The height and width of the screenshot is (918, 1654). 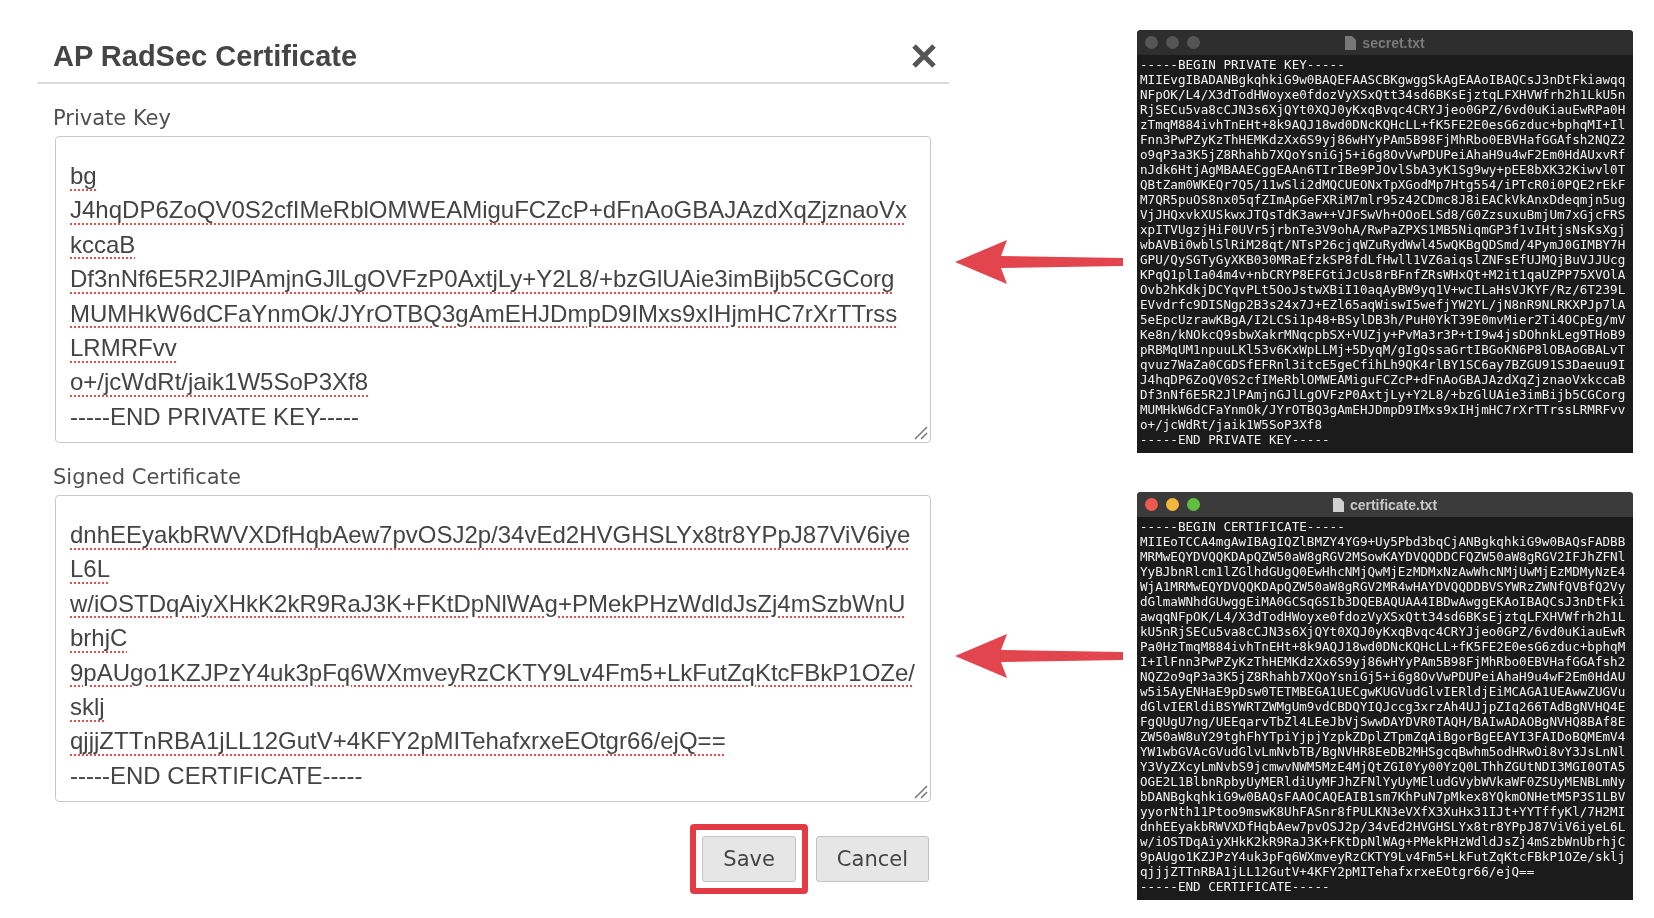 I want to click on cancel-button: Cancel, so click(x=872, y=859).